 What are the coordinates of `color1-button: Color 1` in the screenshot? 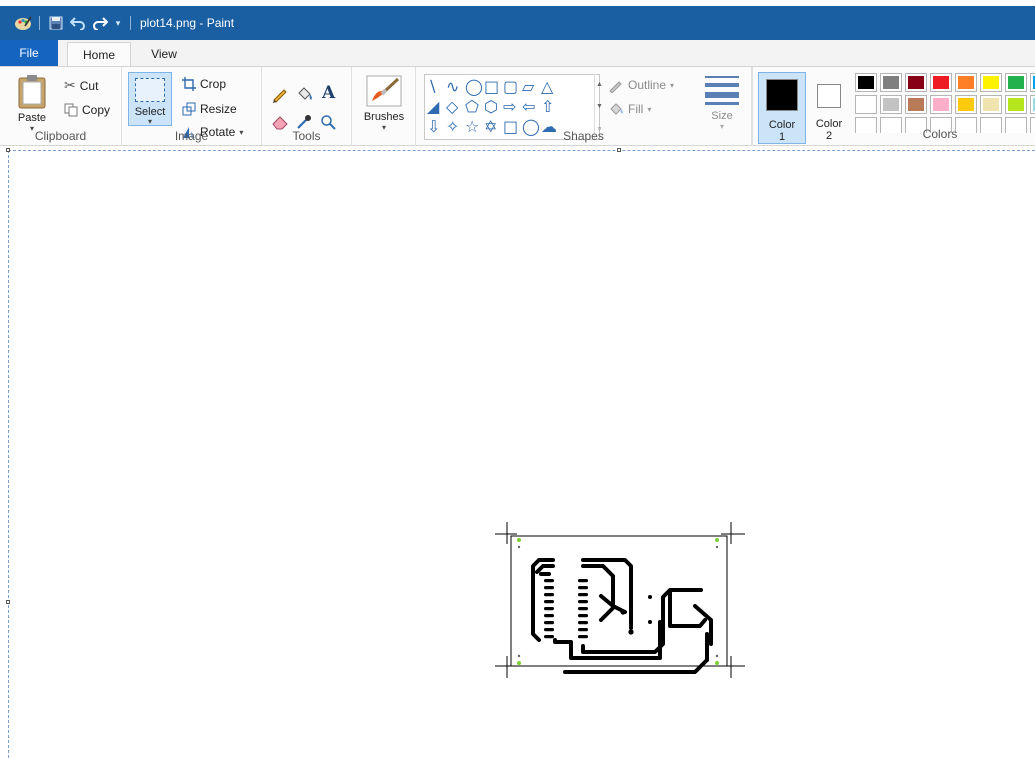 It's located at (782, 108).